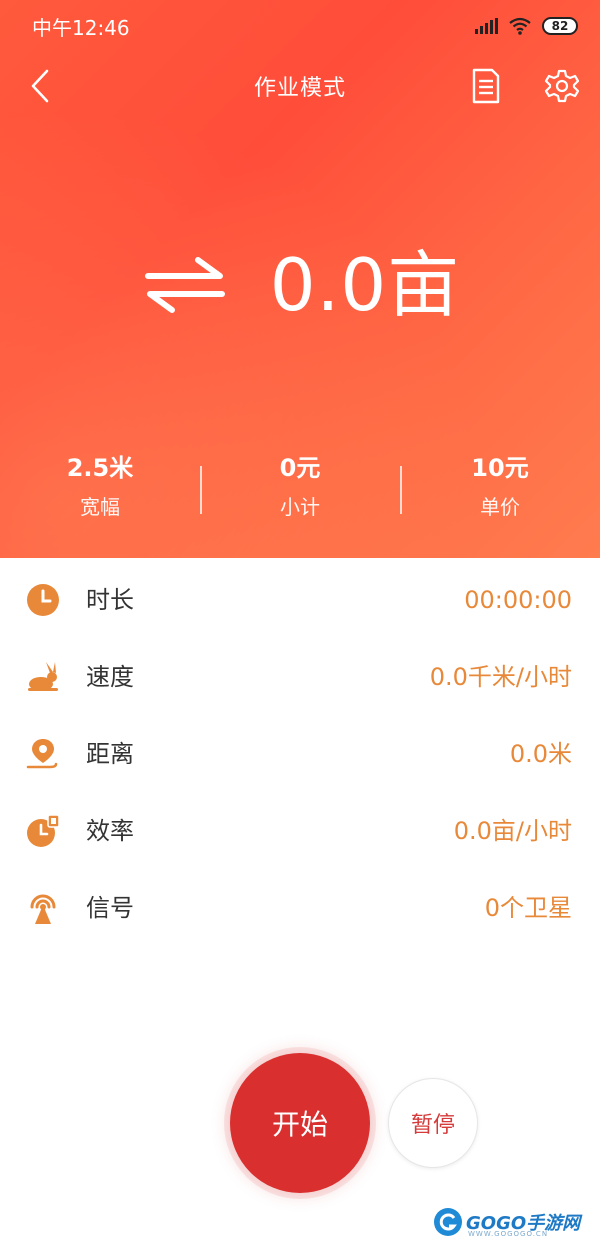 The image size is (600, 1247). Describe the element at coordinates (500, 677) in the screenshot. I see `row-value: 0.0千米/小时` at that location.